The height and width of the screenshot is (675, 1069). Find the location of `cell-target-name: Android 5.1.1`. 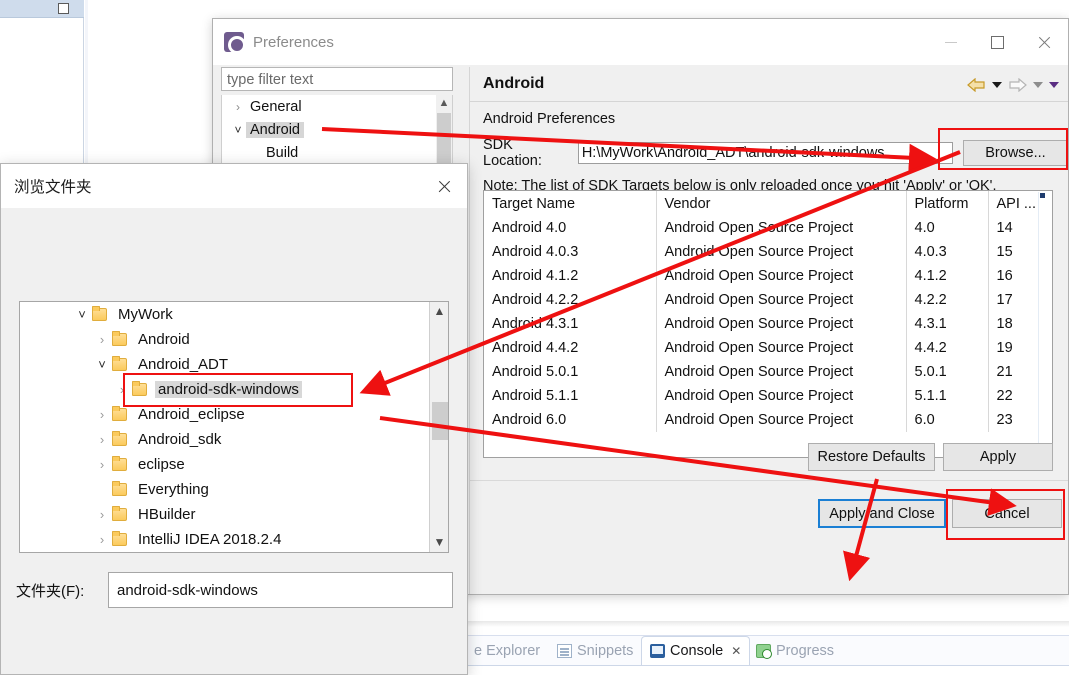

cell-target-name: Android 5.1.1 is located at coordinates (570, 396).